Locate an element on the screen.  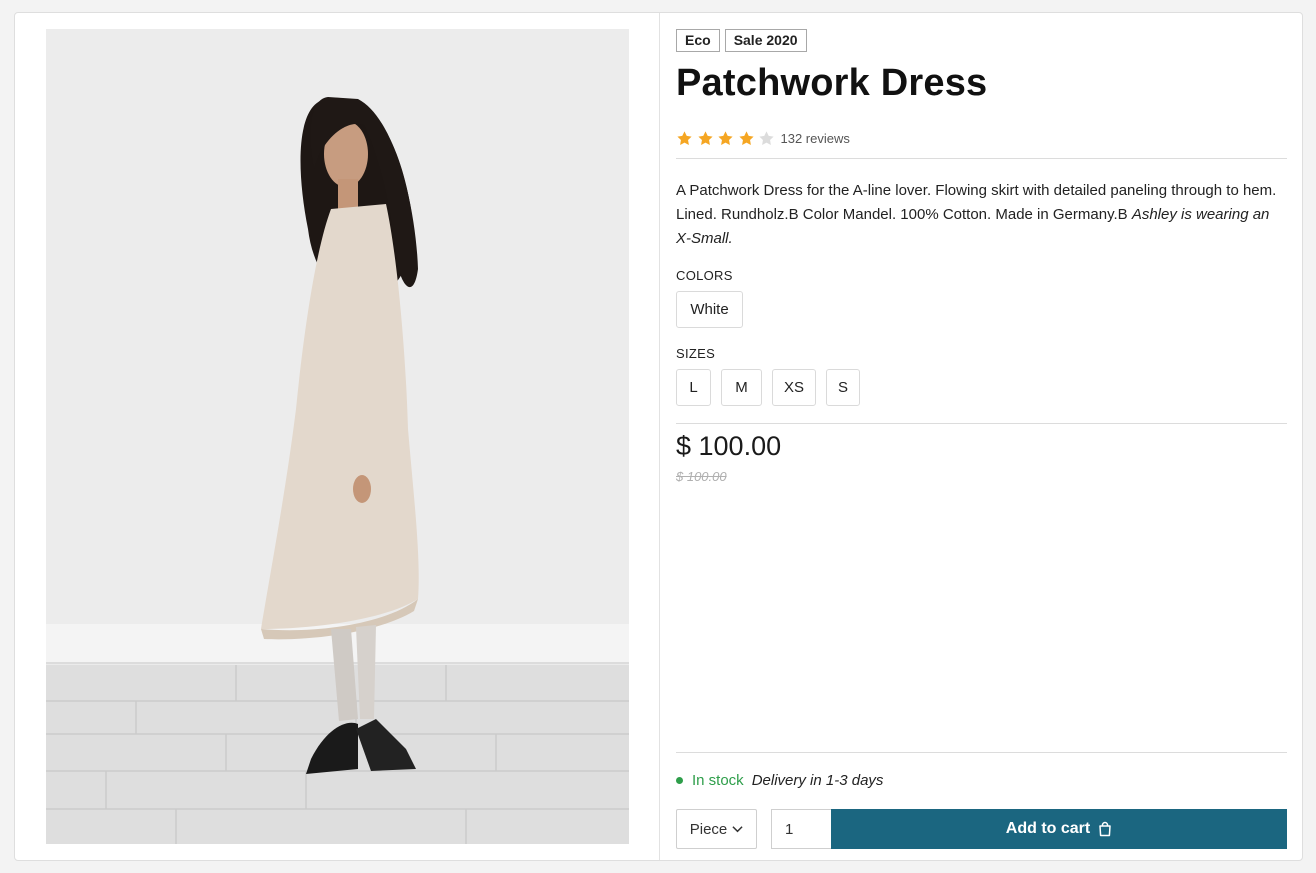
price: $ 100.00 is located at coordinates (729, 446).